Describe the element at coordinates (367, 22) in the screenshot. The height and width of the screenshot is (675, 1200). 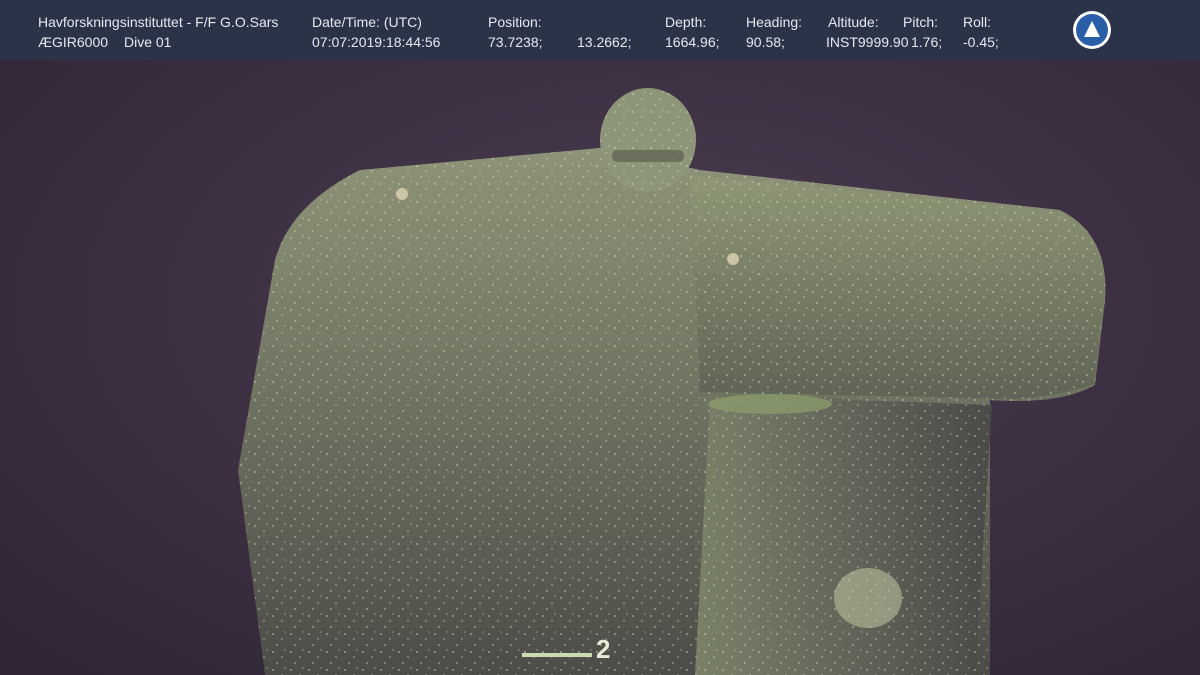
I see `datetime-label: Date/Time: (UTC)` at that location.